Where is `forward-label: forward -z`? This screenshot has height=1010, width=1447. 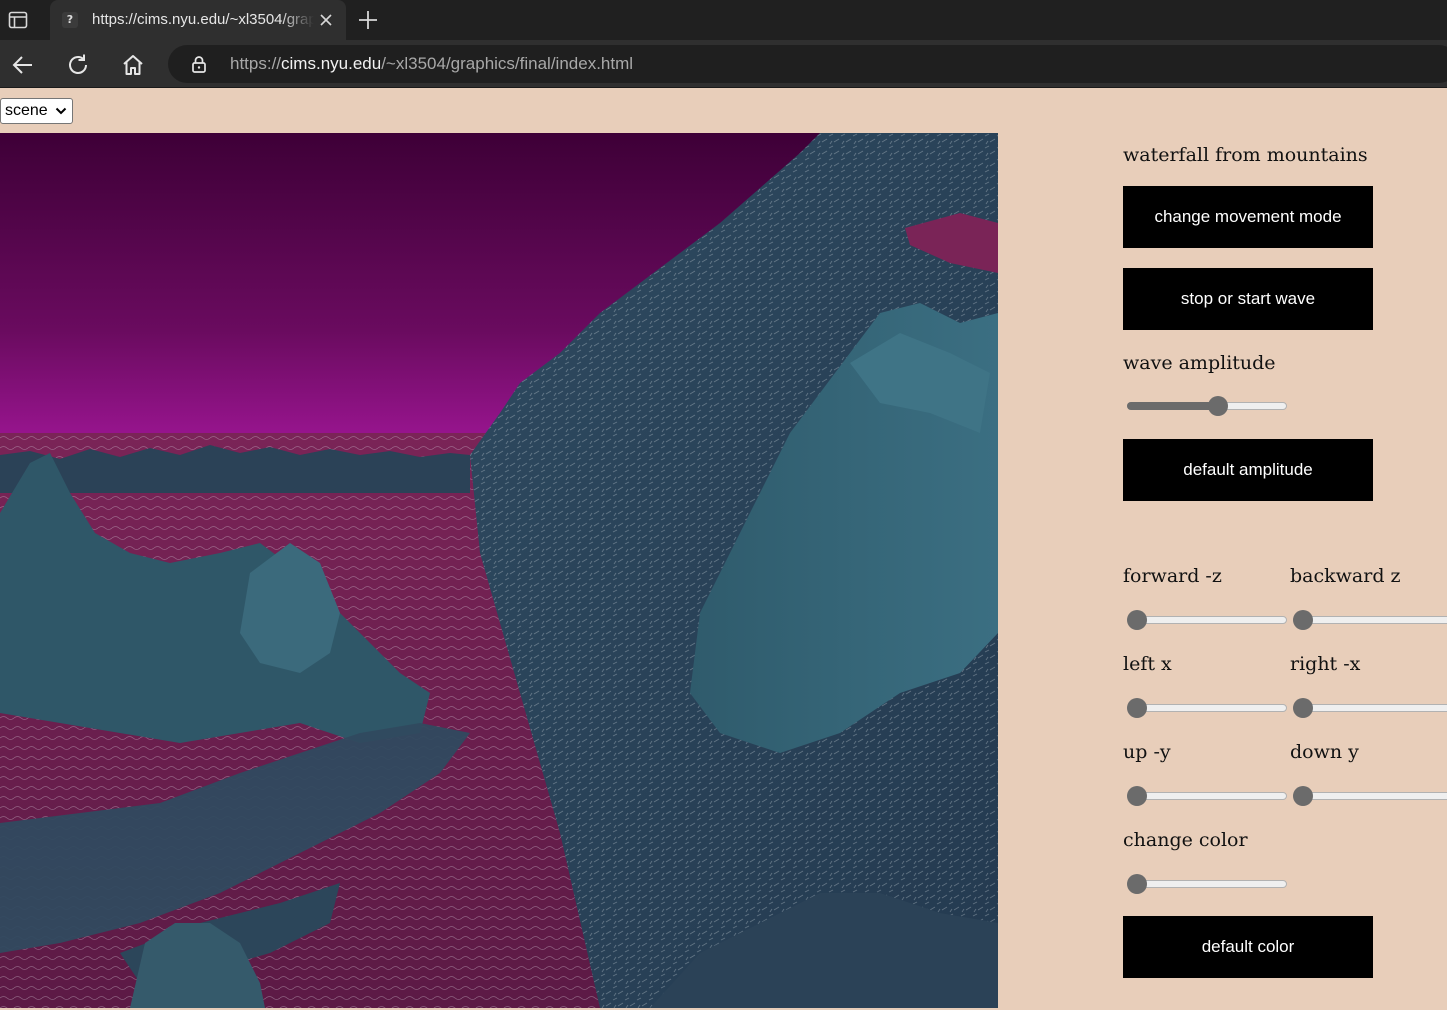
forward-label: forward -z is located at coordinates (1172, 576).